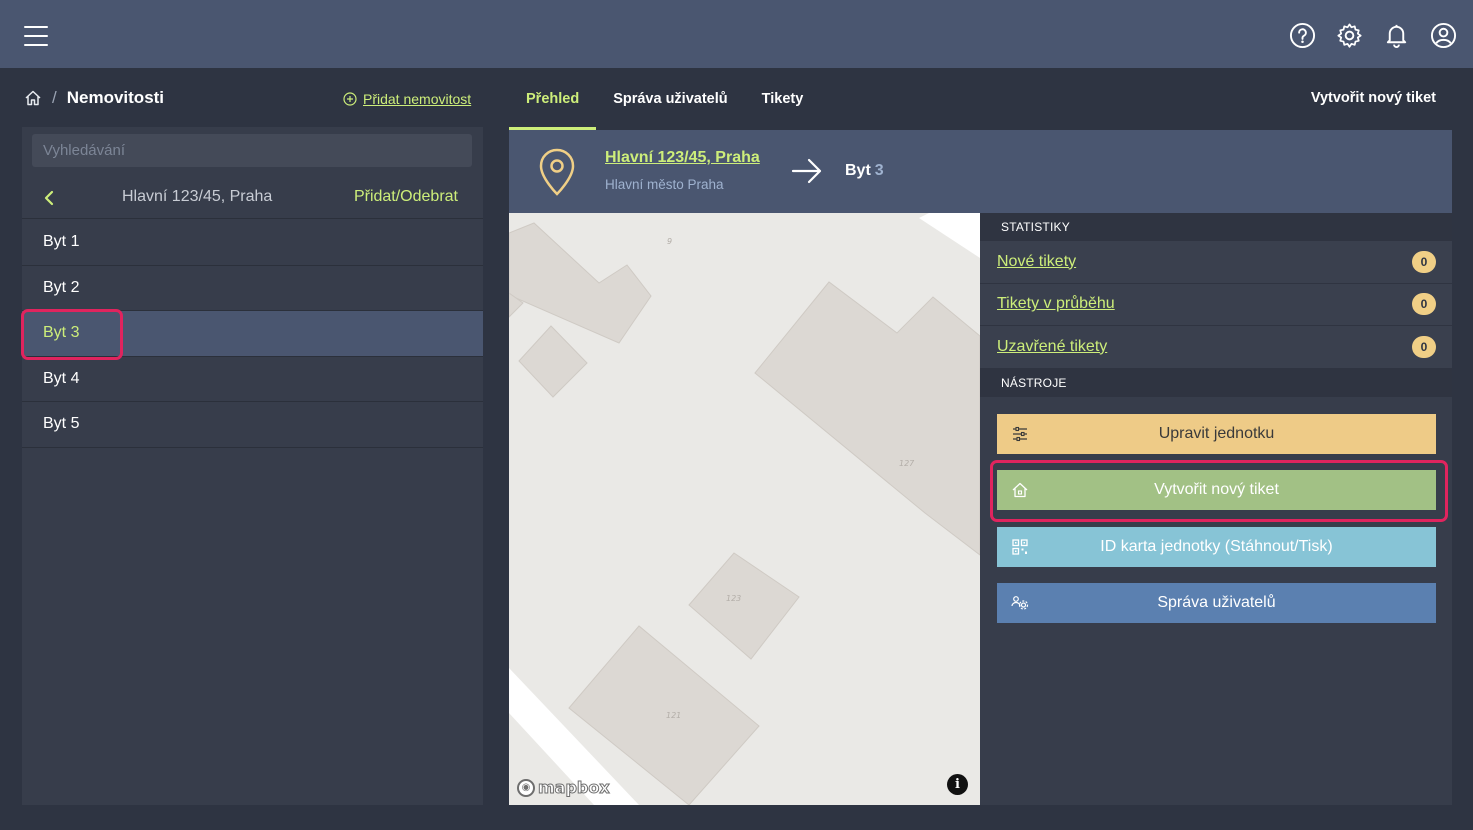 This screenshot has width=1473, height=830. What do you see at coordinates (1216, 347) in the screenshot?
I see `stat-row-closed: Uzavřené tikety 0` at bounding box center [1216, 347].